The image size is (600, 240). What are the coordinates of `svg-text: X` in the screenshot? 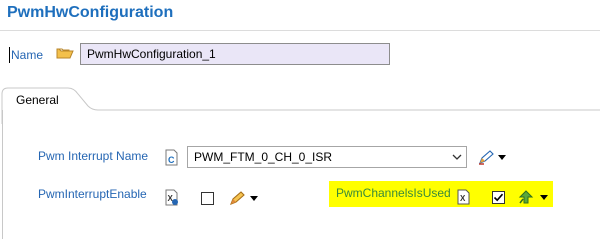 It's located at (463, 198).